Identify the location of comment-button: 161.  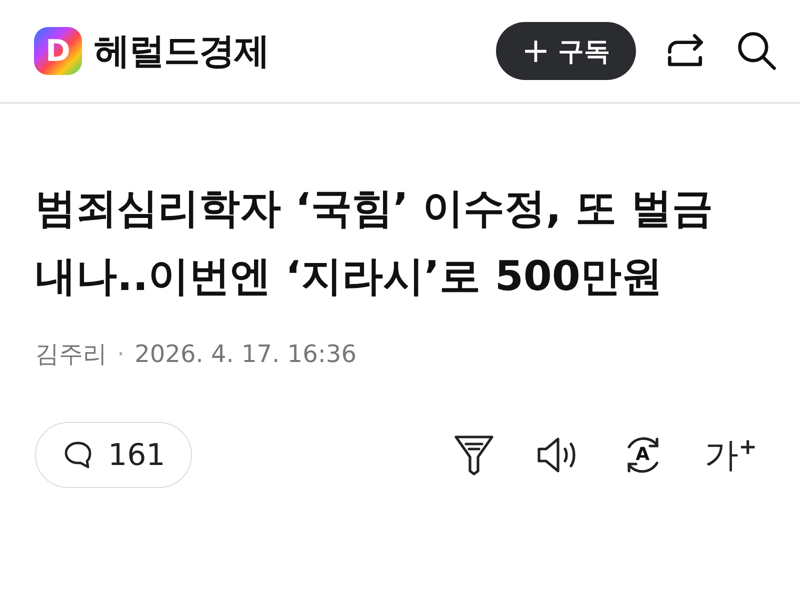
(113, 455).